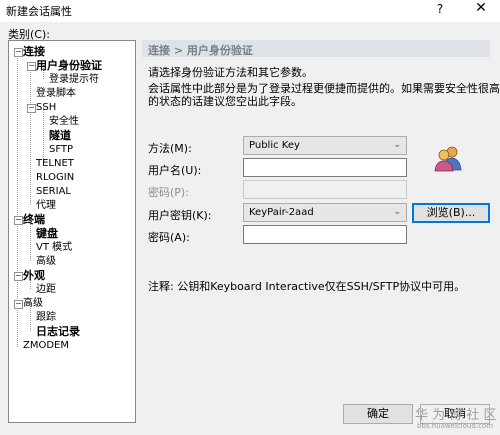 Image resolution: width=500 pixels, height=435 pixels. I want to click on tree-item: 跟踪, so click(46, 317).